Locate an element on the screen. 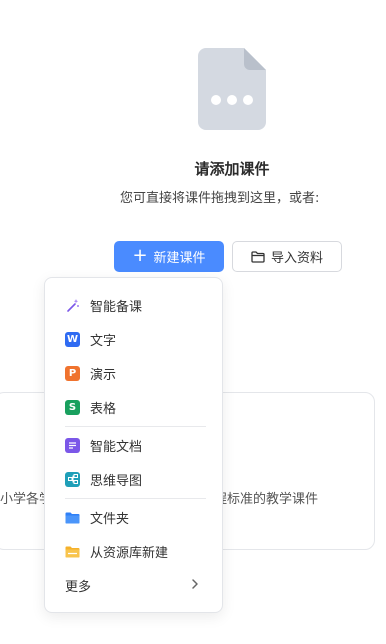 The image size is (386, 644). empty-subtitle: 您可直接将课件拖拽到这里，或者: is located at coordinates (220, 198).